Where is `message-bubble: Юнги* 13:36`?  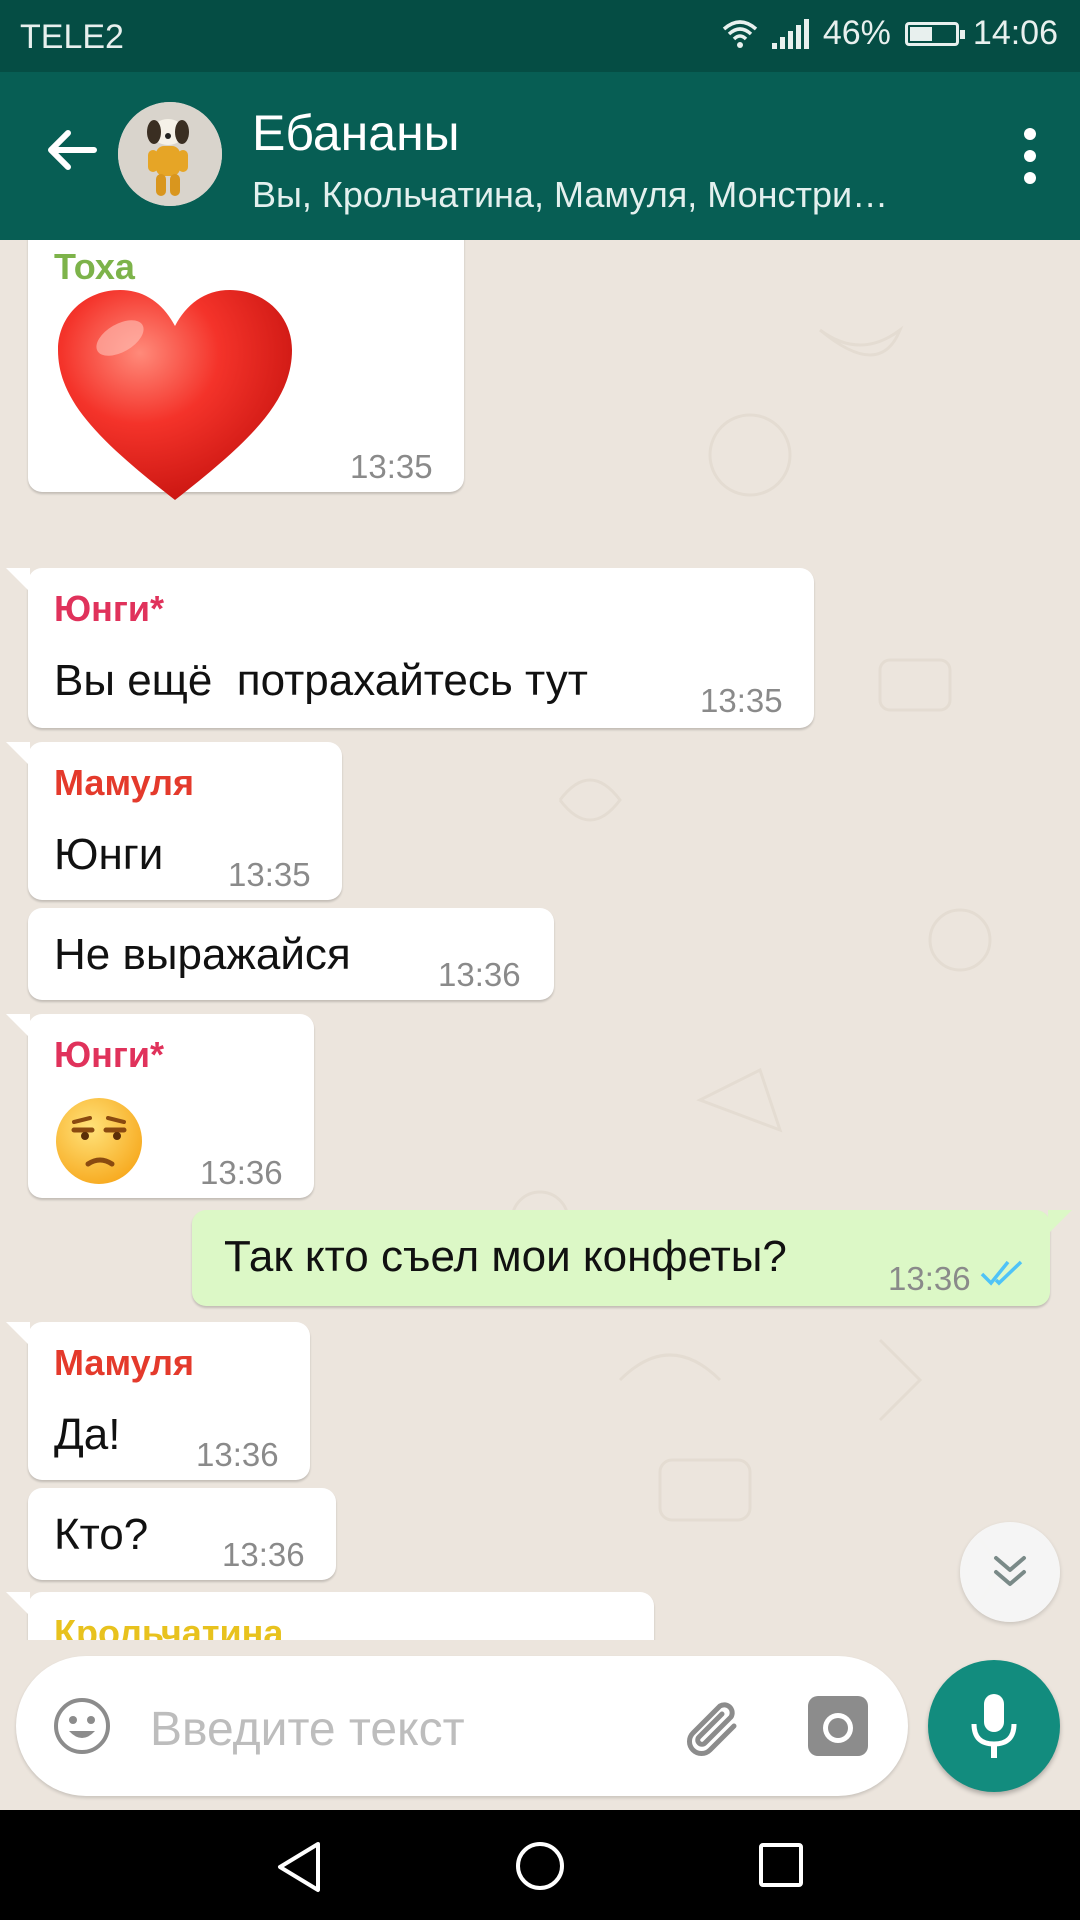
message-bubble: Юнги* 13:36 is located at coordinates (160, 1106).